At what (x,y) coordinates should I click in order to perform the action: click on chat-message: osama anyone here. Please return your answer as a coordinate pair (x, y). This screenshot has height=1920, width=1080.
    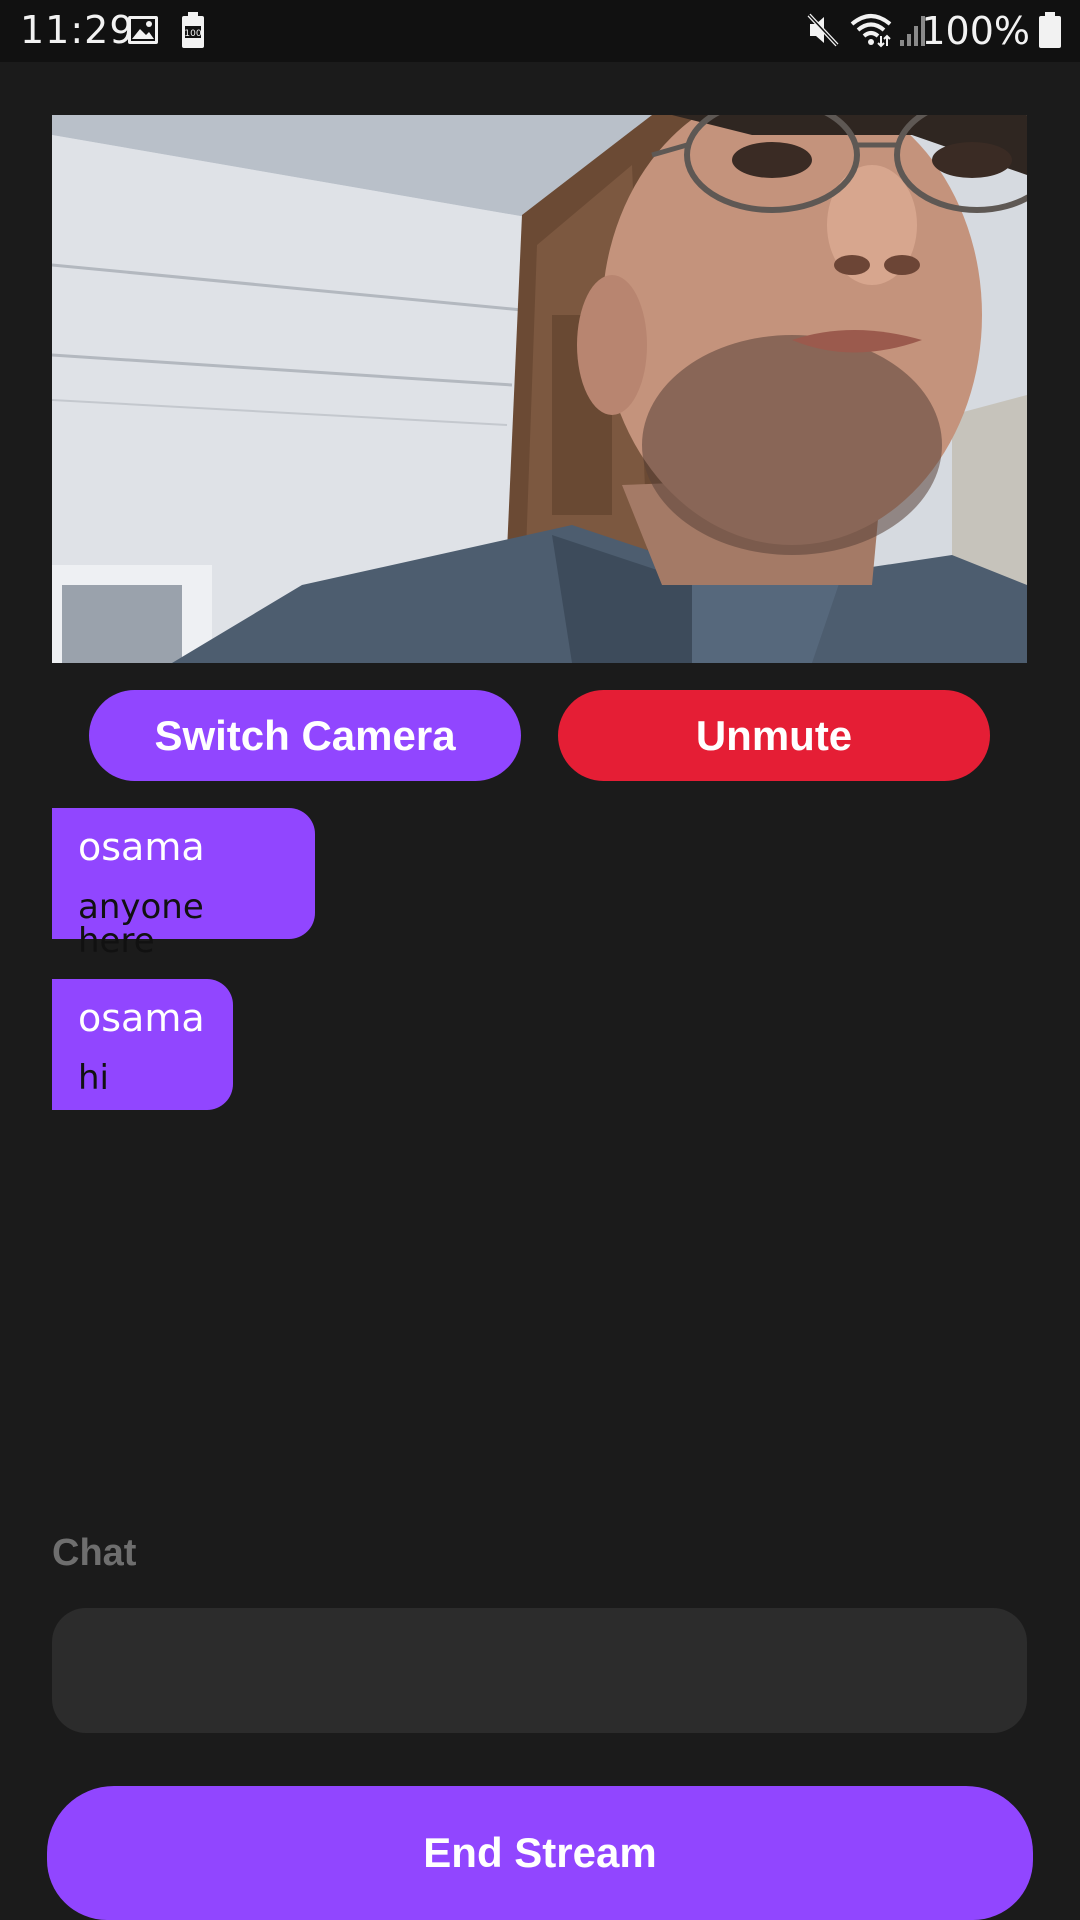
    Looking at the image, I should click on (183, 883).